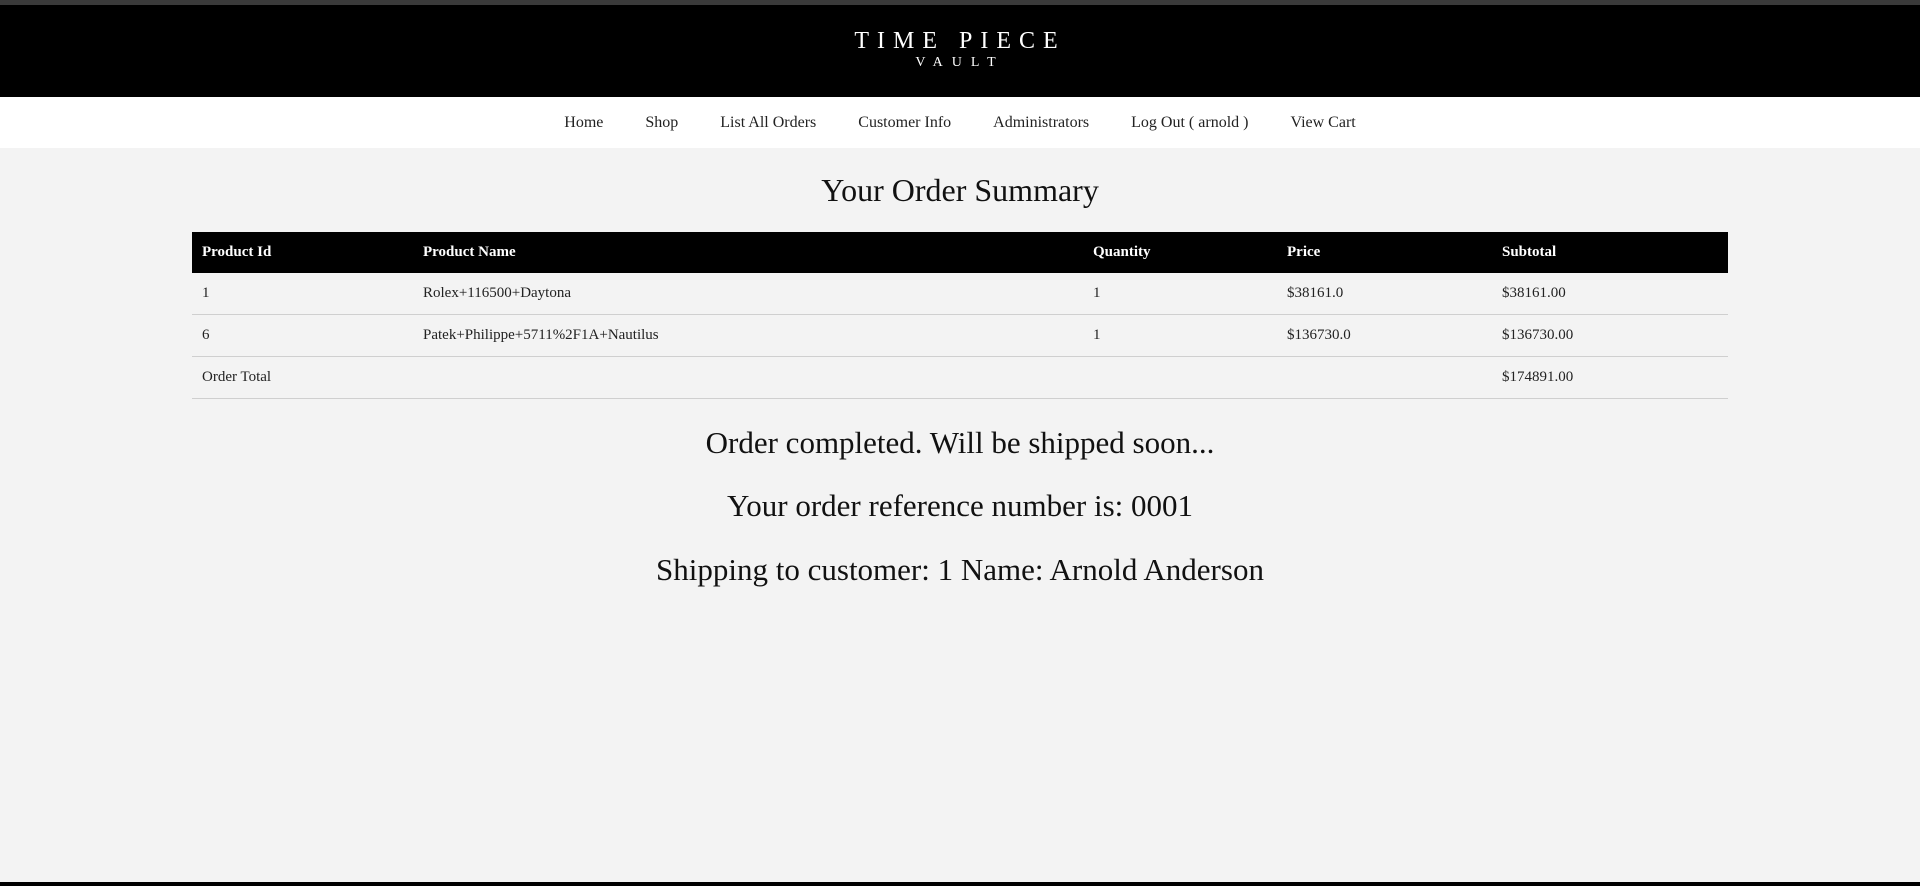 This screenshot has width=1920, height=886. What do you see at coordinates (959, 505) in the screenshot?
I see `order-reference-message: Your order reference number is: 0001` at bounding box center [959, 505].